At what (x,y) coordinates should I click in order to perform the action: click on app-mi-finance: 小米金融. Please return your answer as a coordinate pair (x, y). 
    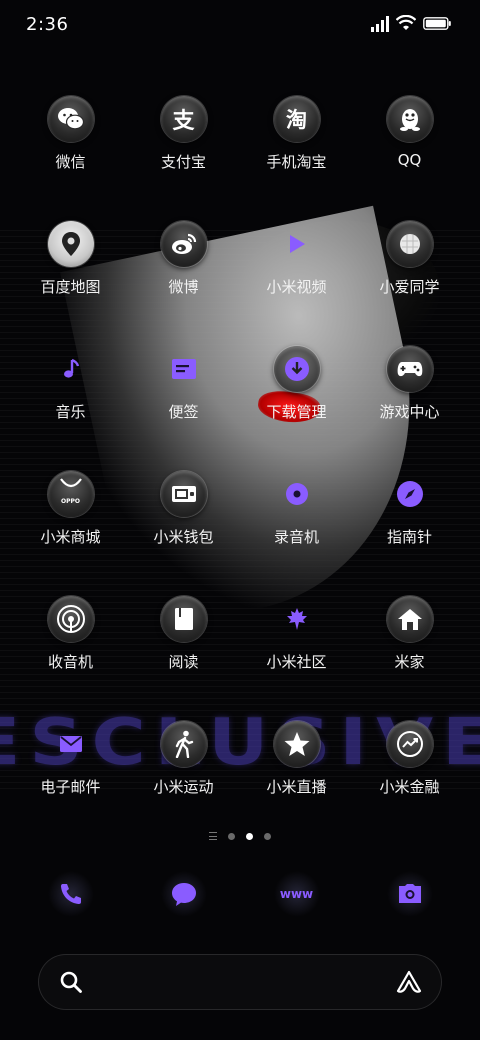
    Looking at the image, I should click on (409, 765).